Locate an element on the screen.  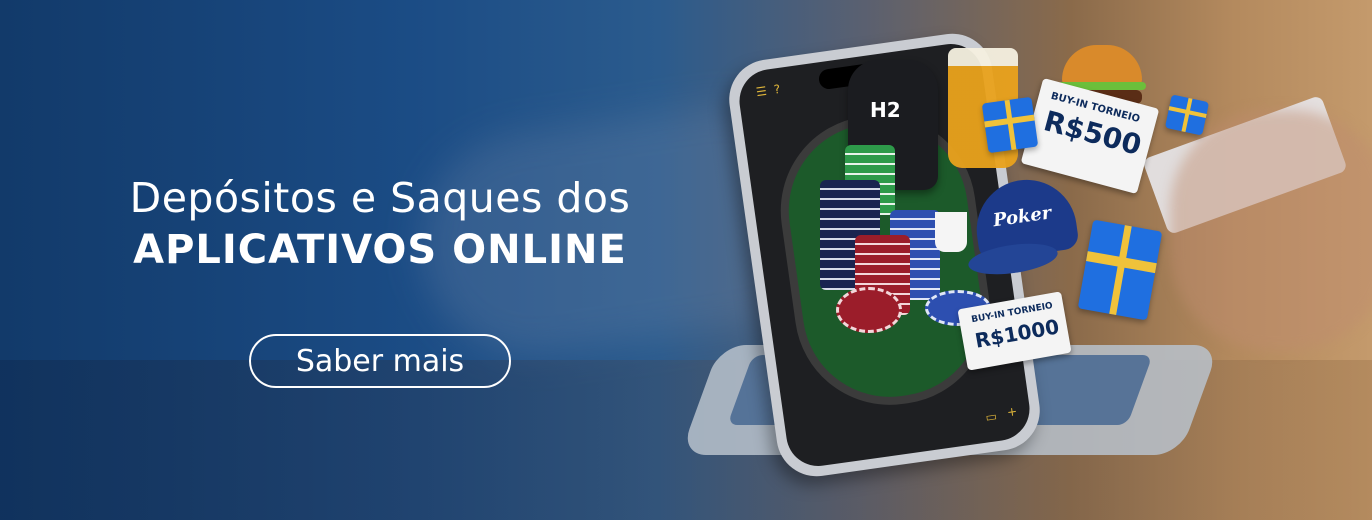
headline-line-1: Depósitos e Saques dos is located at coordinates (380, 198).